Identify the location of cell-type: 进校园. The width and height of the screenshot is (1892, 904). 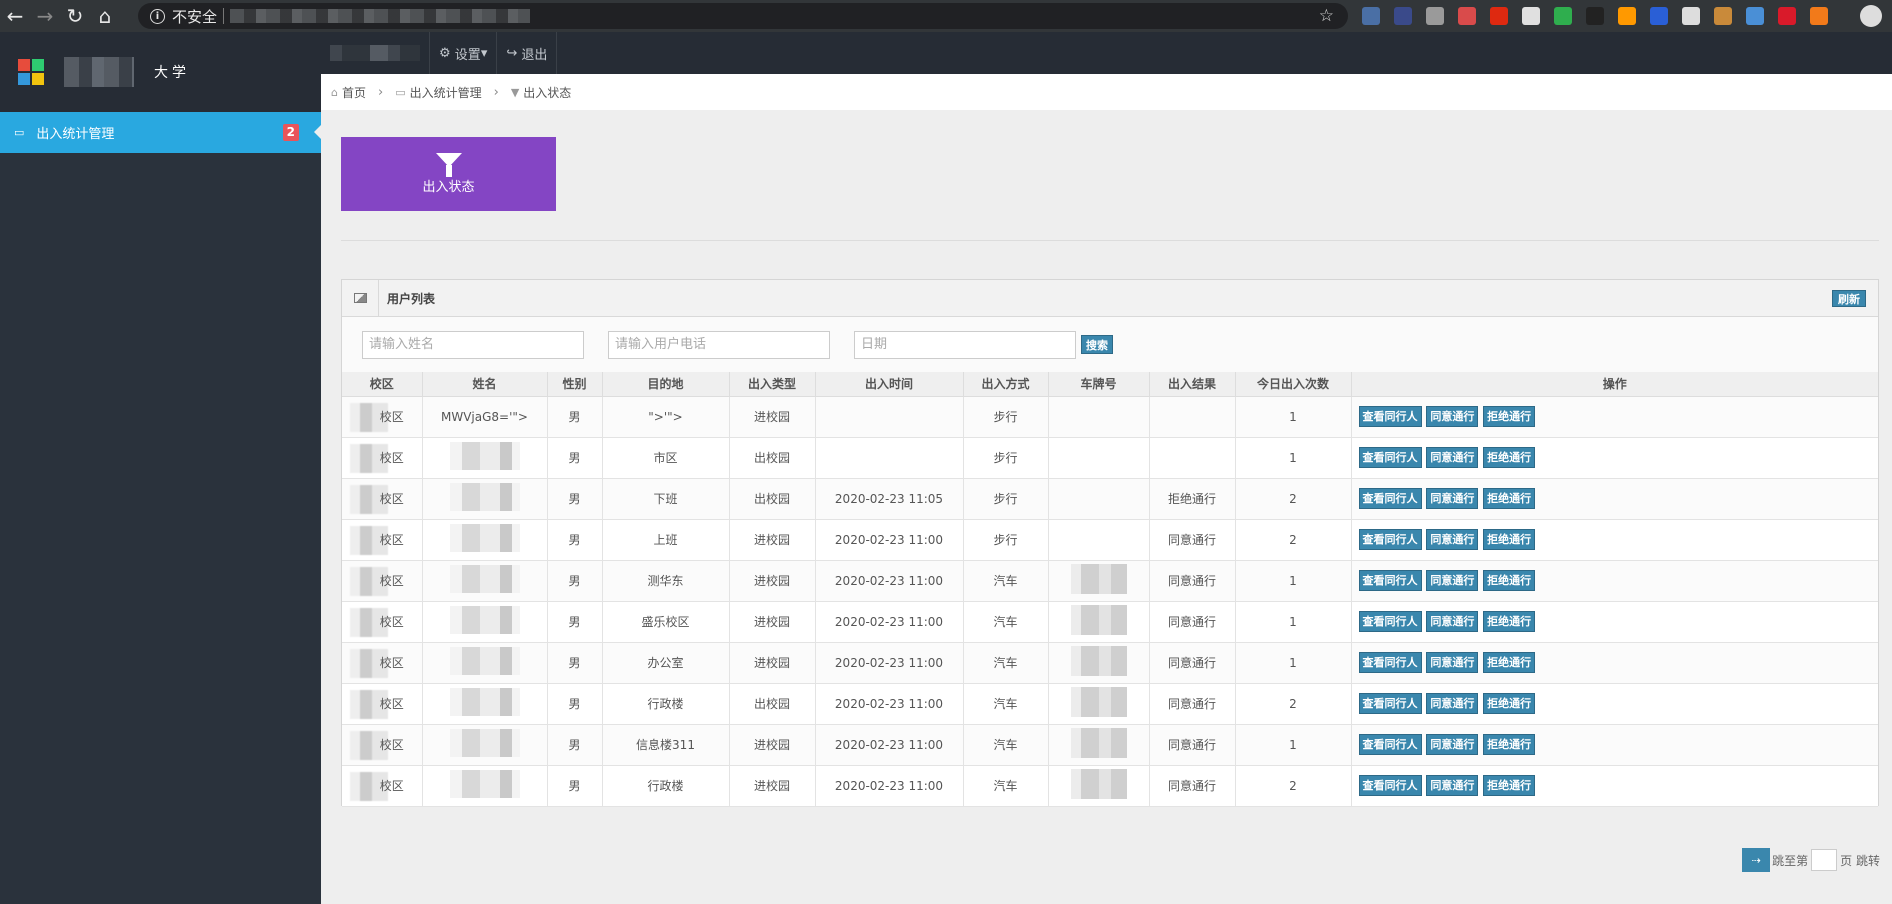
(772, 662).